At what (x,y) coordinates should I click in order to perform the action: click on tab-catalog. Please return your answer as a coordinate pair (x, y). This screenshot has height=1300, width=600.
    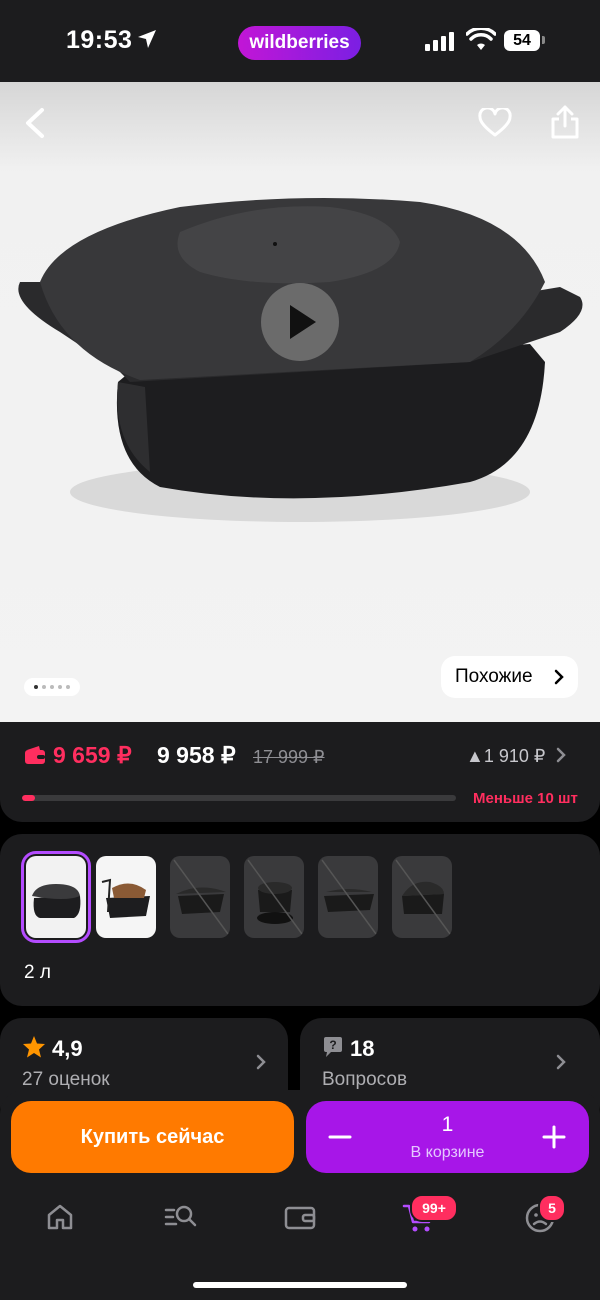
    Looking at the image, I should click on (181, 1219).